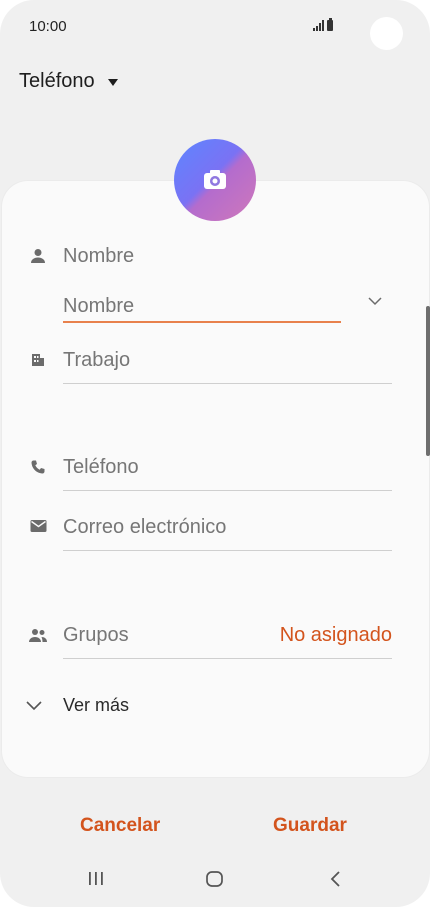  Describe the element at coordinates (99, 256) in the screenshot. I see `name-section-label: Nombre` at that location.